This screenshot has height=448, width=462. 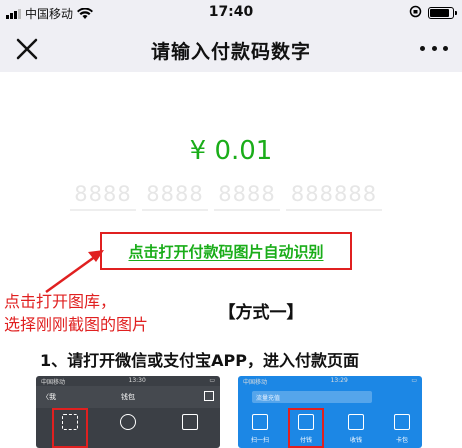 I want to click on status-time: 17:40, so click(x=231, y=12).